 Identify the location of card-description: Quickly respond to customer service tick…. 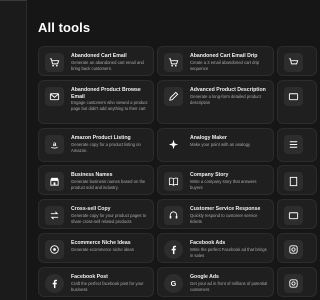
(224, 218).